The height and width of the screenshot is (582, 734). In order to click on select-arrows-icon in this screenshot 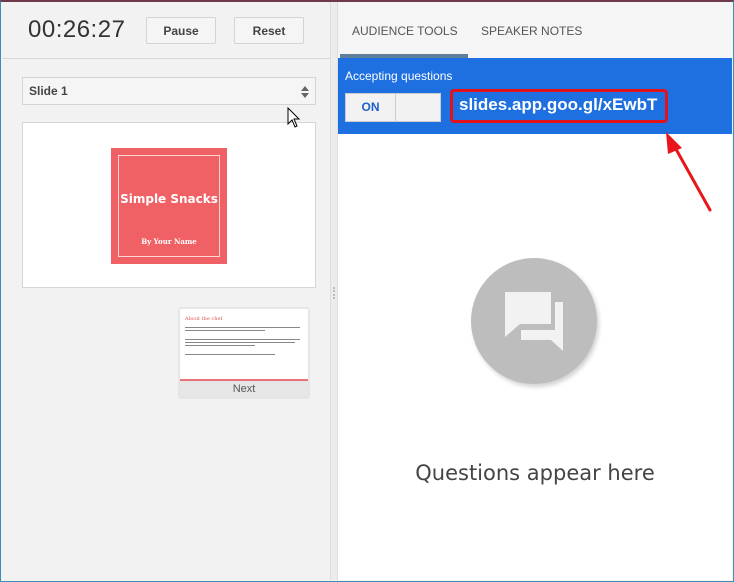, I will do `click(305, 92)`.